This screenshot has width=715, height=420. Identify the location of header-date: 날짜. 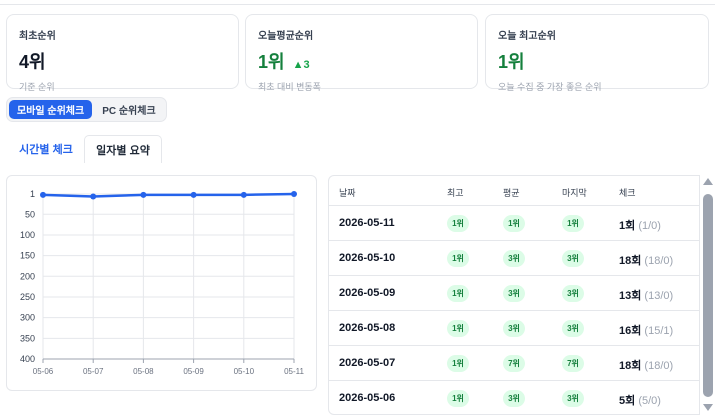
(347, 193).